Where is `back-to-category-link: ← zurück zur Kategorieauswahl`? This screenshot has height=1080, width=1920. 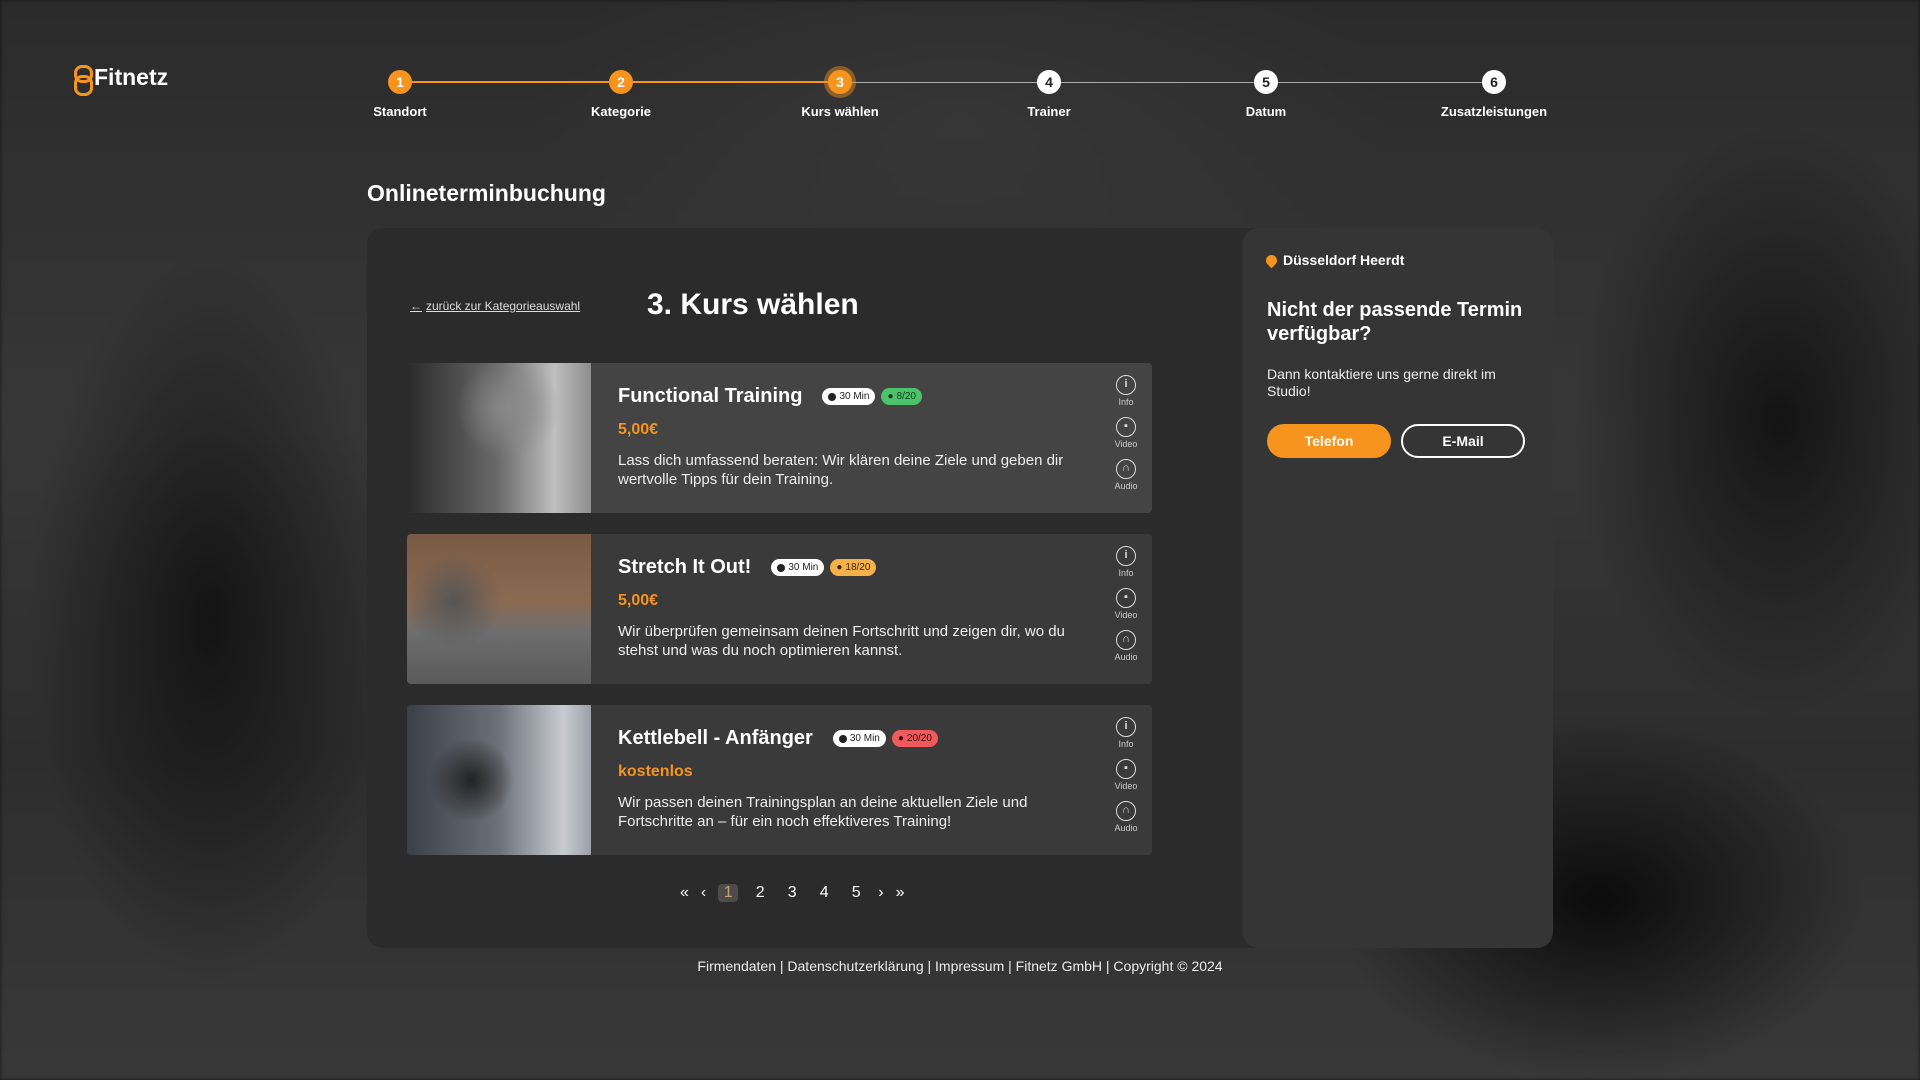 back-to-category-link: ← zurück zur Kategorieauswahl is located at coordinates (495, 306).